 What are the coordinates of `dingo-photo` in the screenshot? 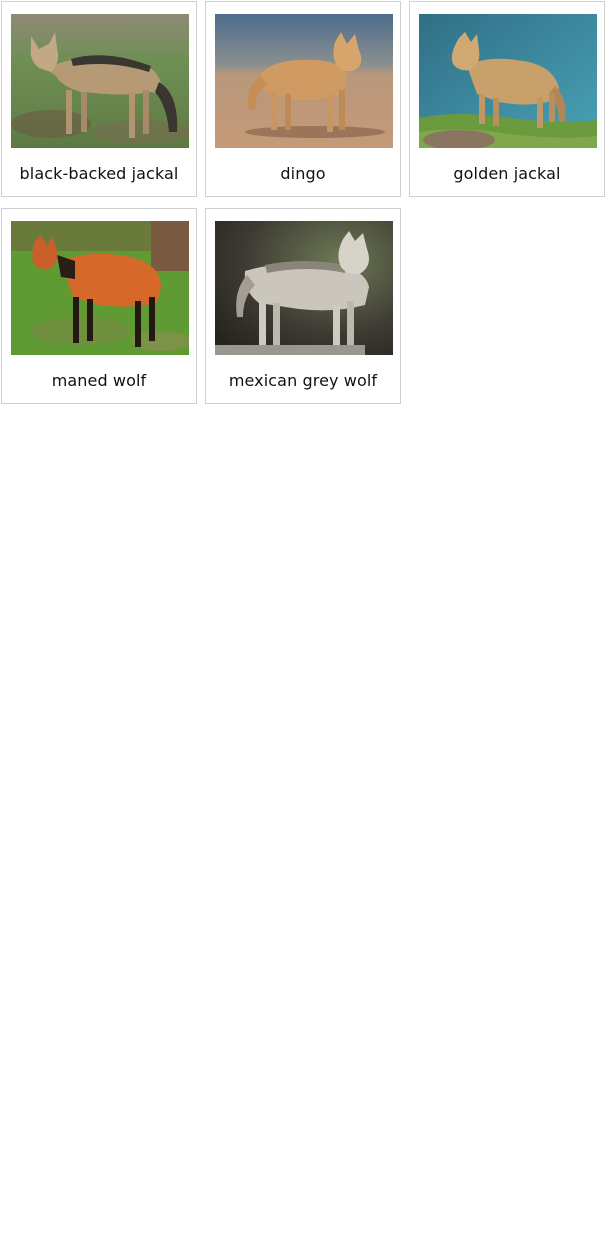 It's located at (304, 81).